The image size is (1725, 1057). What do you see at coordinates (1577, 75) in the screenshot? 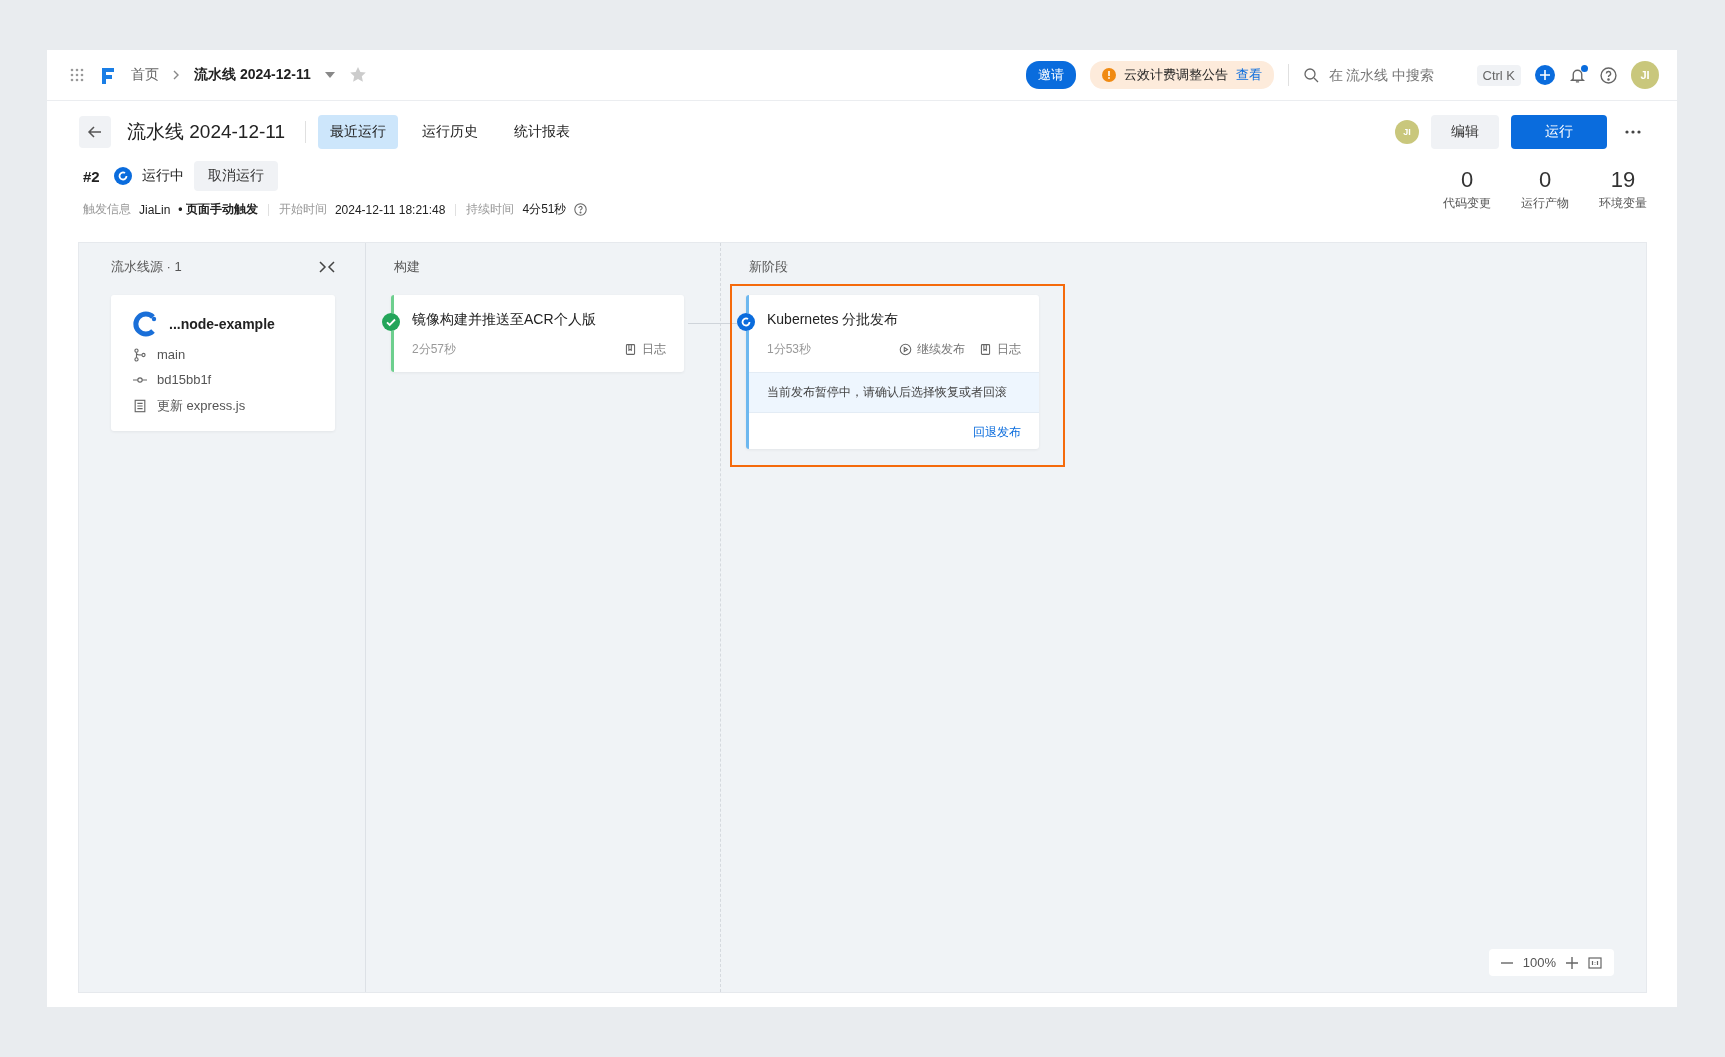
I see `bell-icon` at bounding box center [1577, 75].